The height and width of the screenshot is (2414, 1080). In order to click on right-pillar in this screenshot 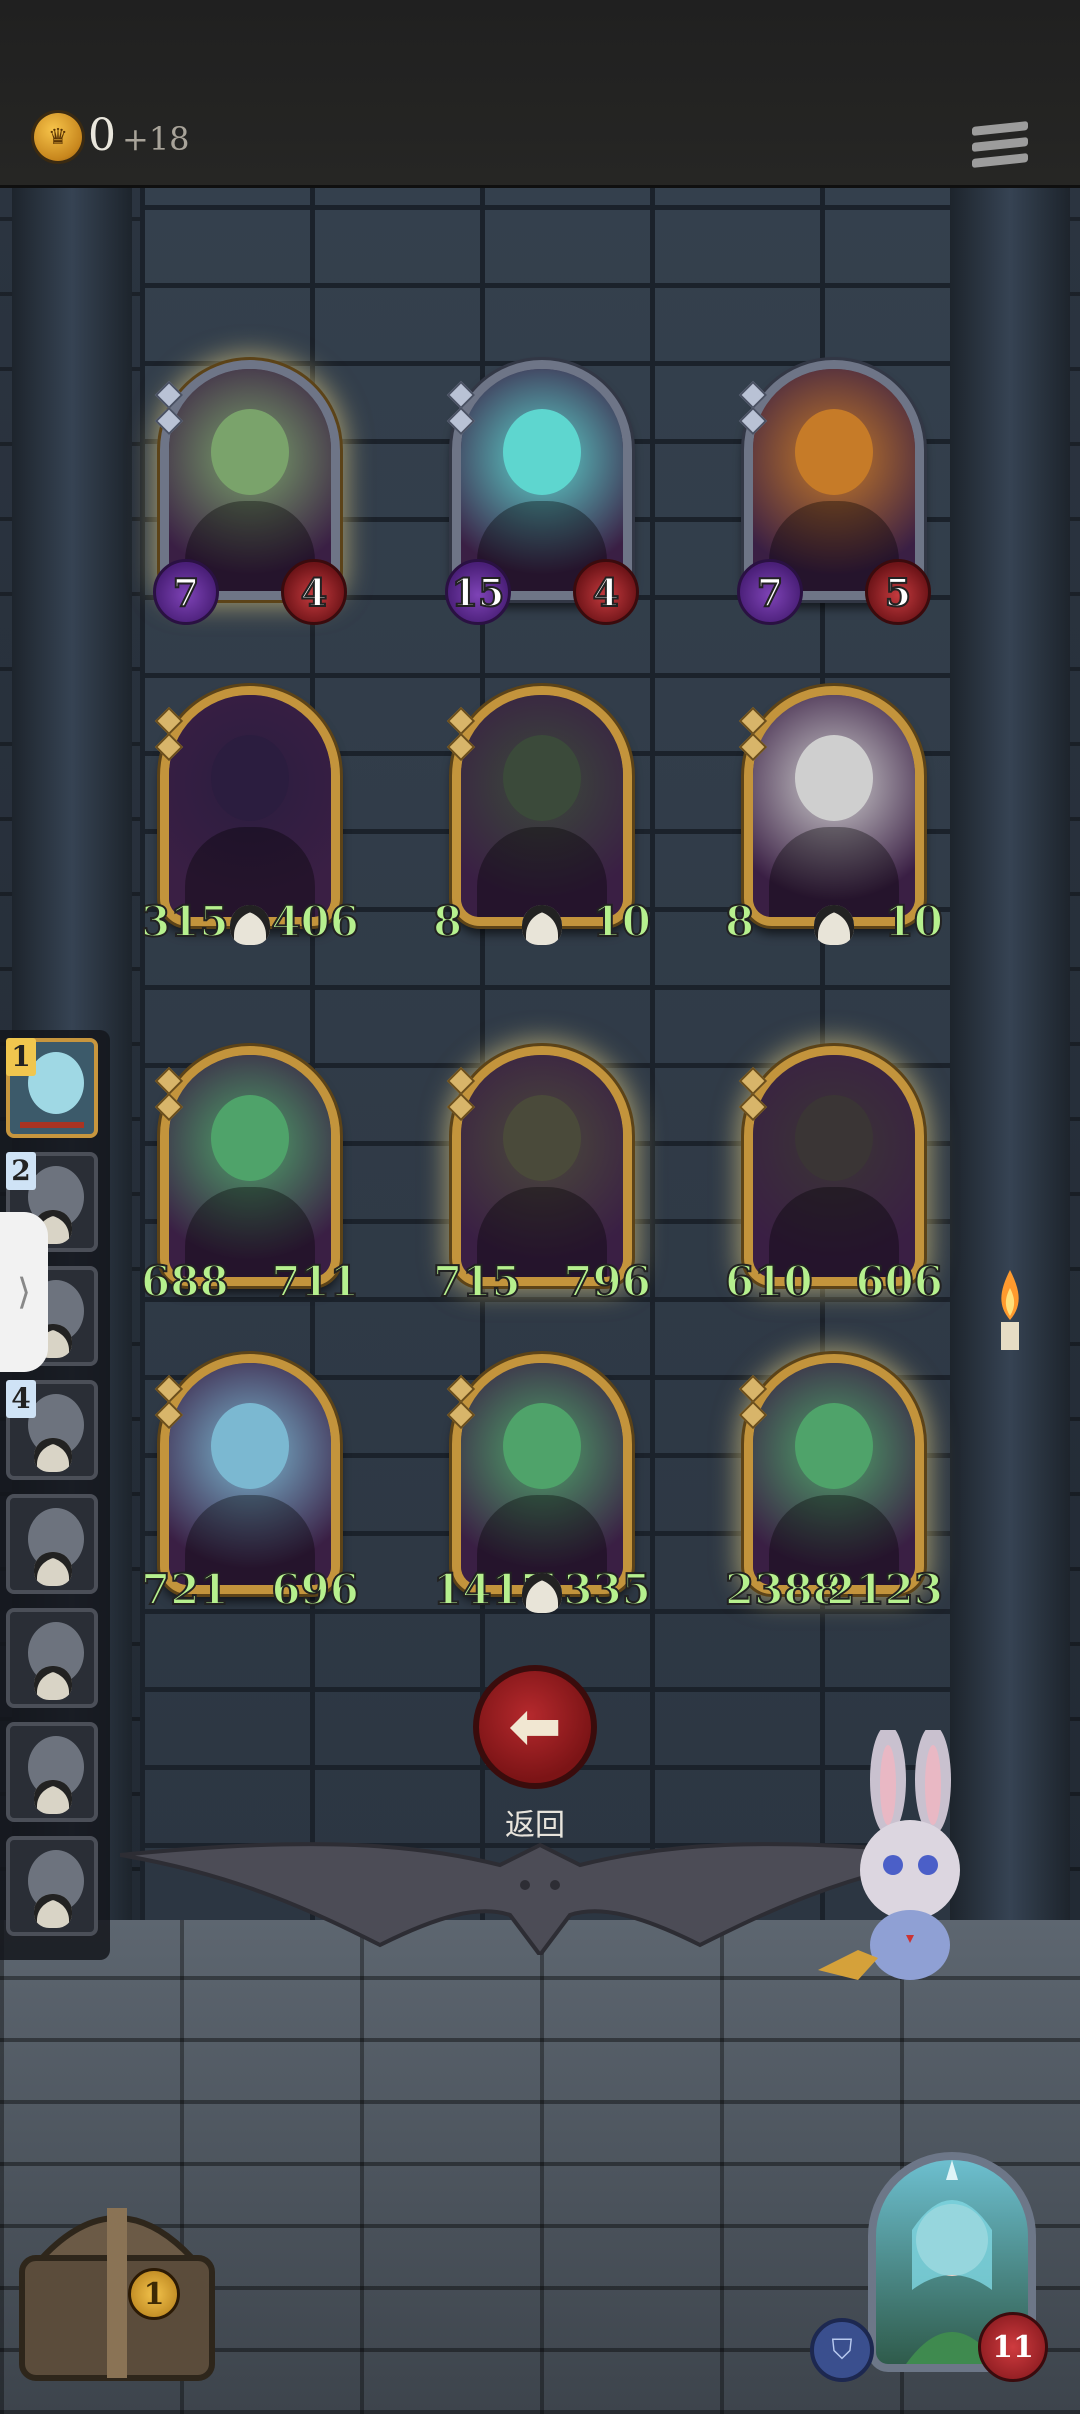, I will do `click(1010, 1056)`.